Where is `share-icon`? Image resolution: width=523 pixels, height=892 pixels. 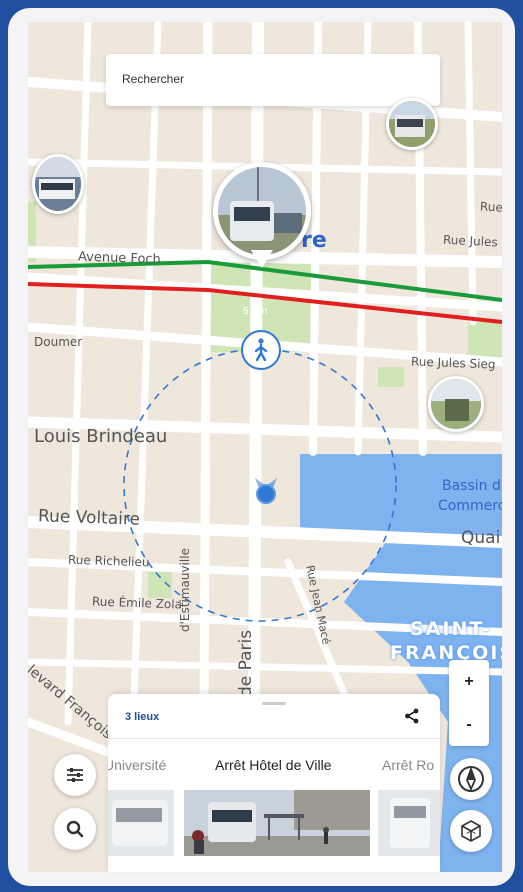 share-icon is located at coordinates (412, 716).